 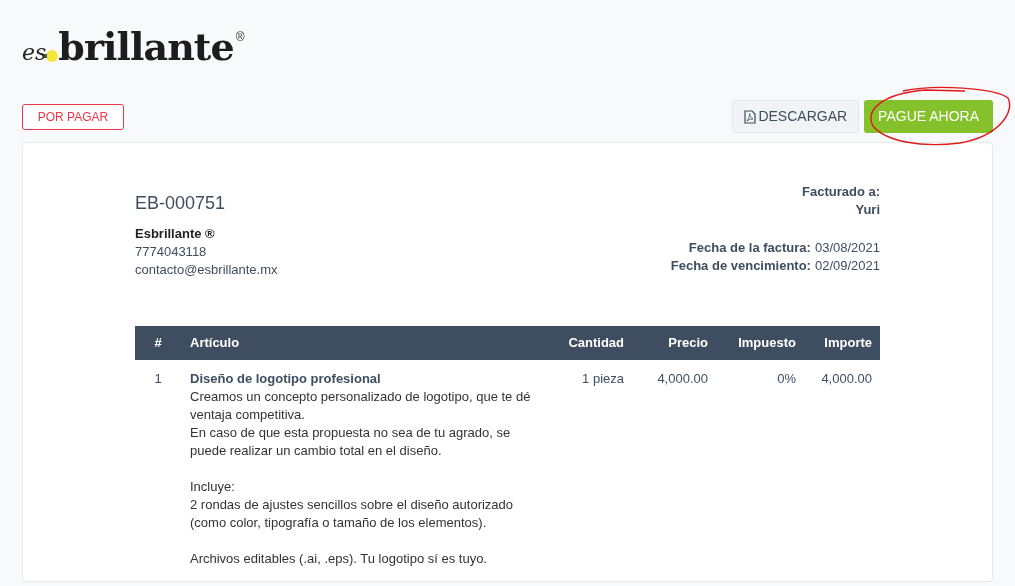 I want to click on light-bulb-icon, so click(x=51, y=56).